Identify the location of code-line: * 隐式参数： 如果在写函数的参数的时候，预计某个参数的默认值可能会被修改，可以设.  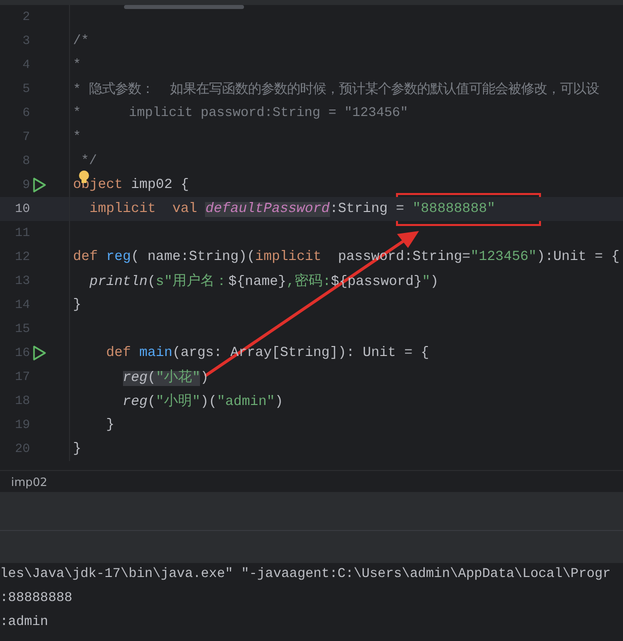
(336, 89).